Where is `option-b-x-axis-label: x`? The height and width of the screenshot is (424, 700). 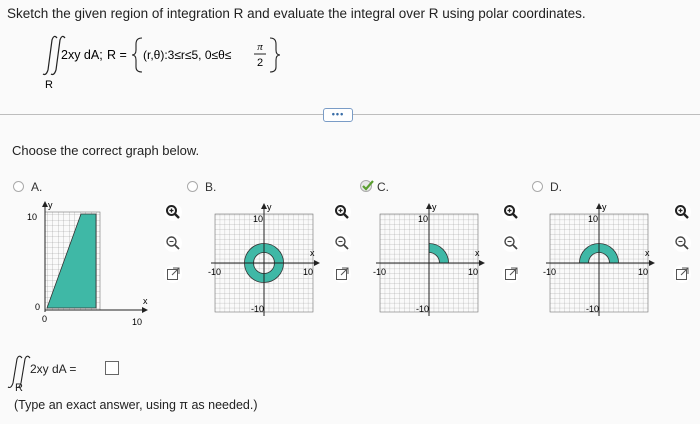
option-b-x-axis-label: x is located at coordinates (312, 253).